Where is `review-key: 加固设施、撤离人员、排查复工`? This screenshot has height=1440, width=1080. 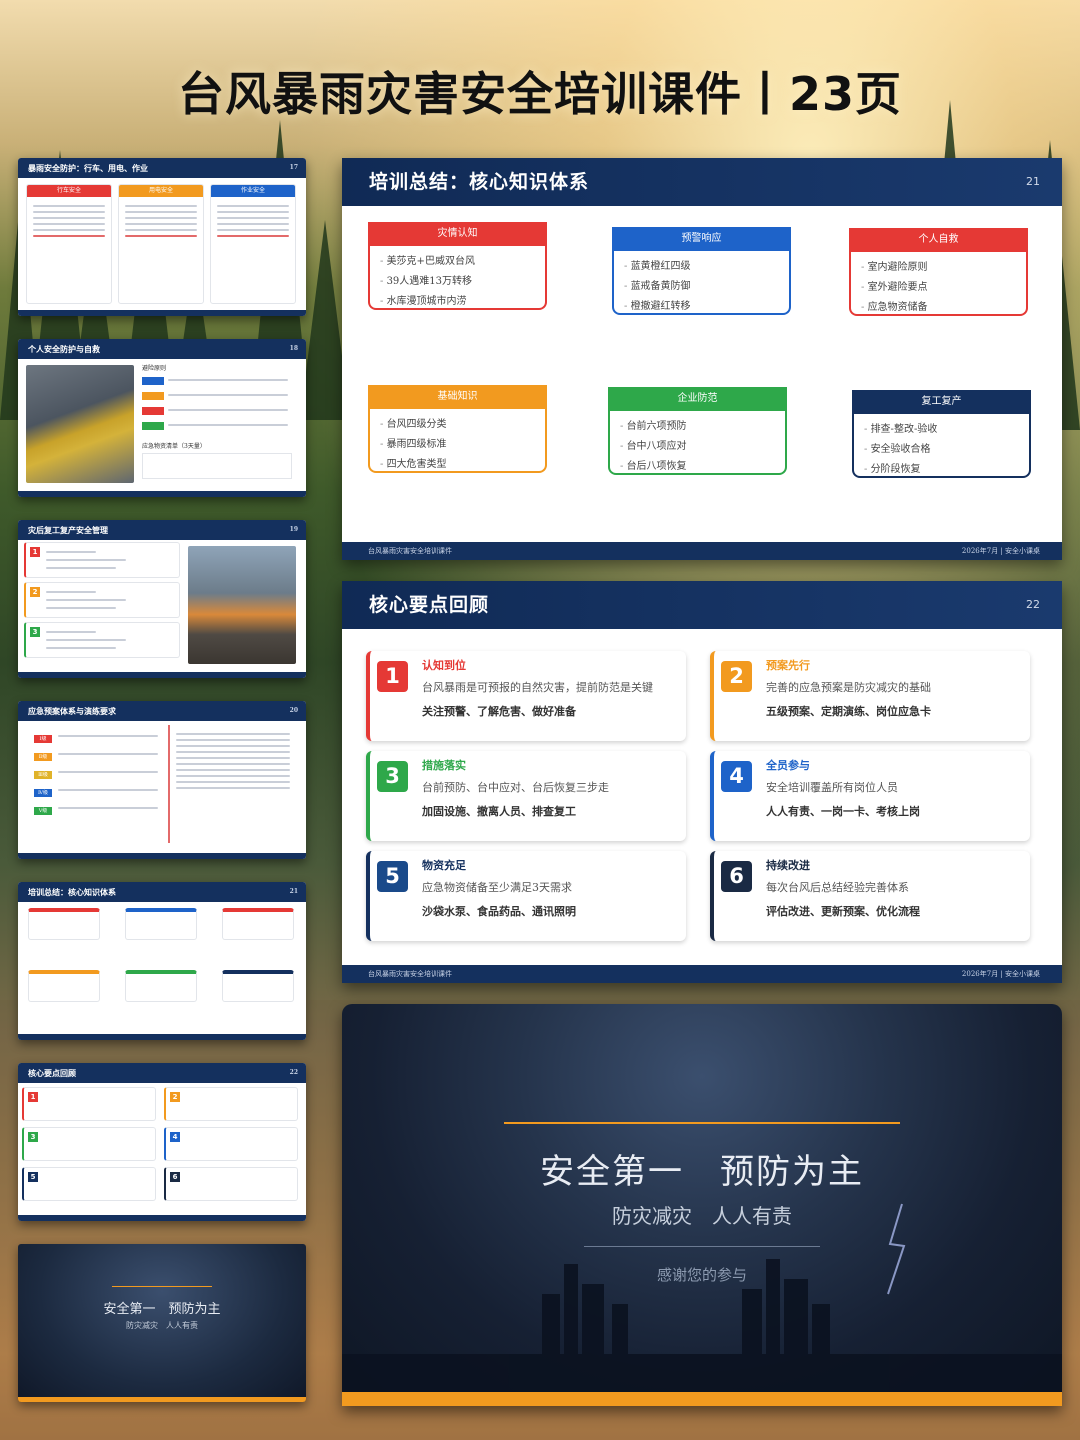
review-key: 加固设施、撤离人员、排查复工 is located at coordinates (499, 811).